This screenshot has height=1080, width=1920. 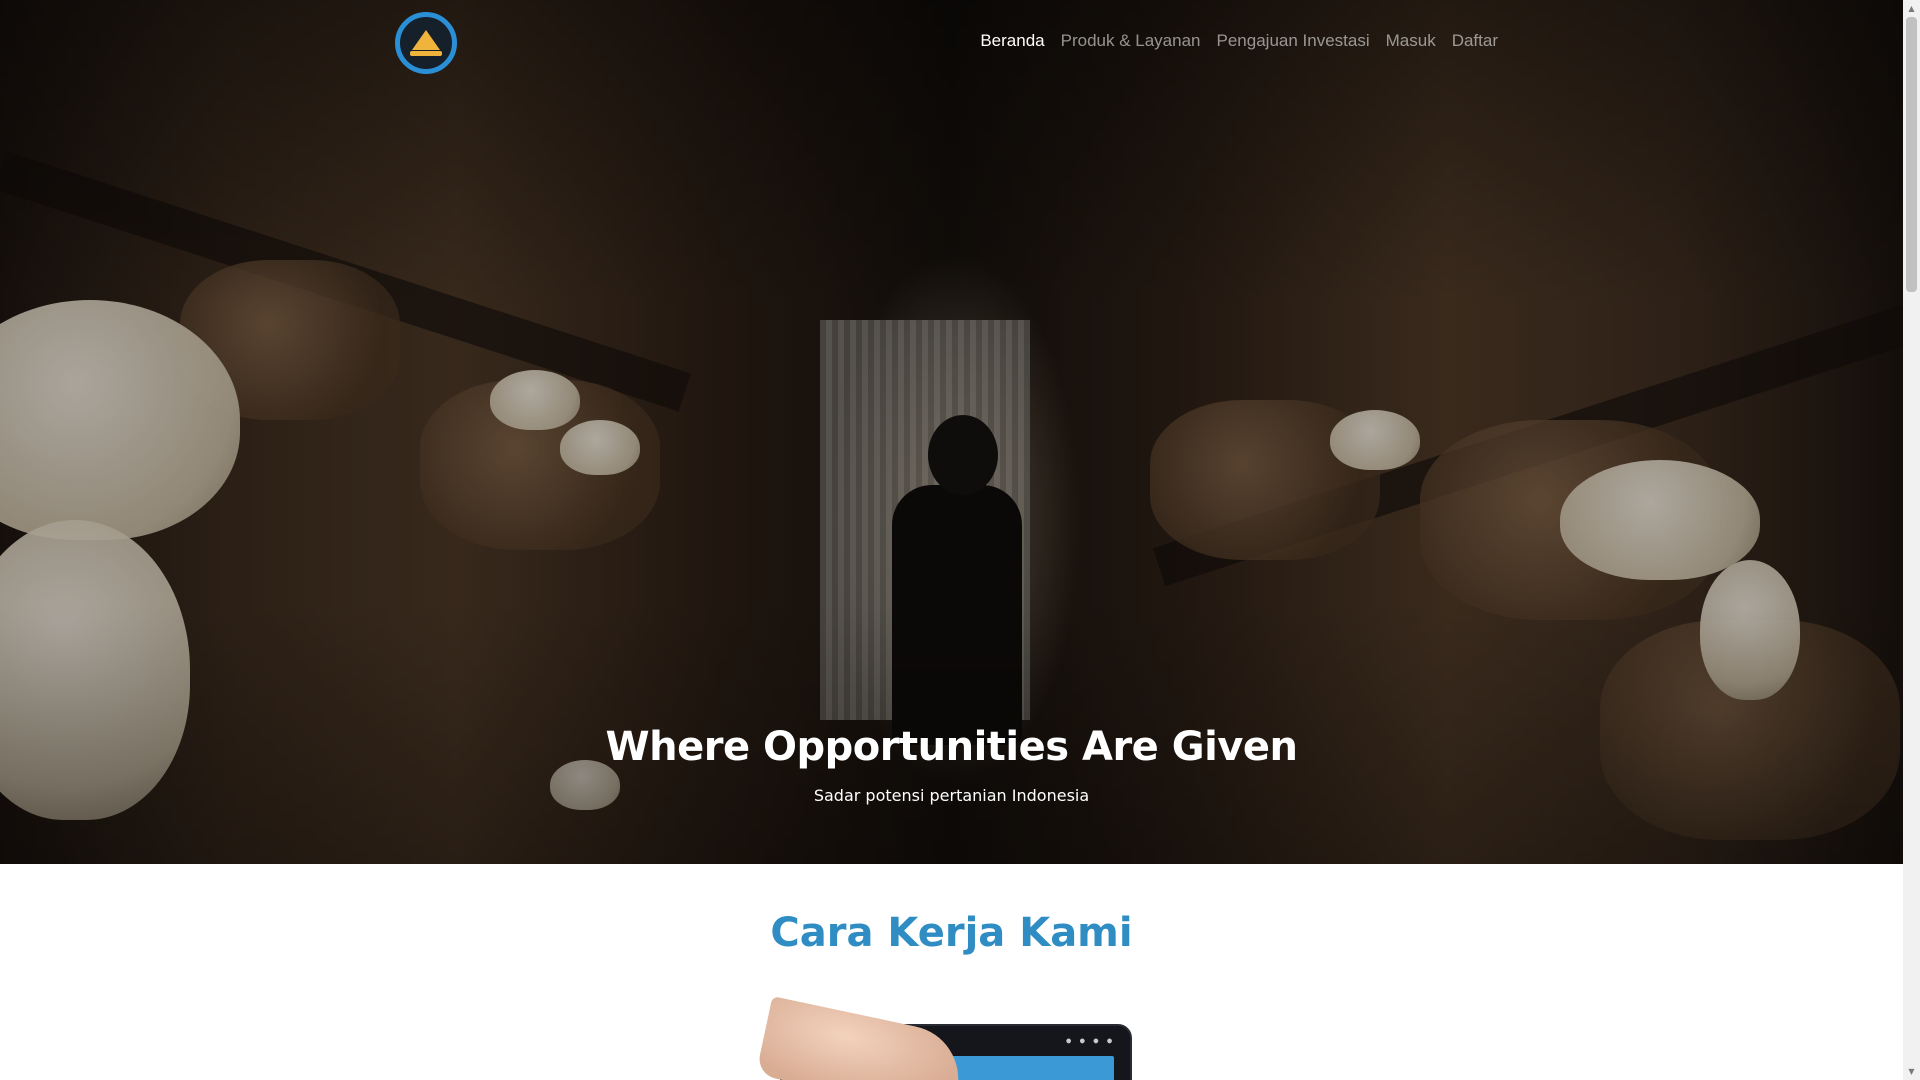 What do you see at coordinates (951, 747) in the screenshot?
I see `hero-title: Where Opportunities Are Given` at bounding box center [951, 747].